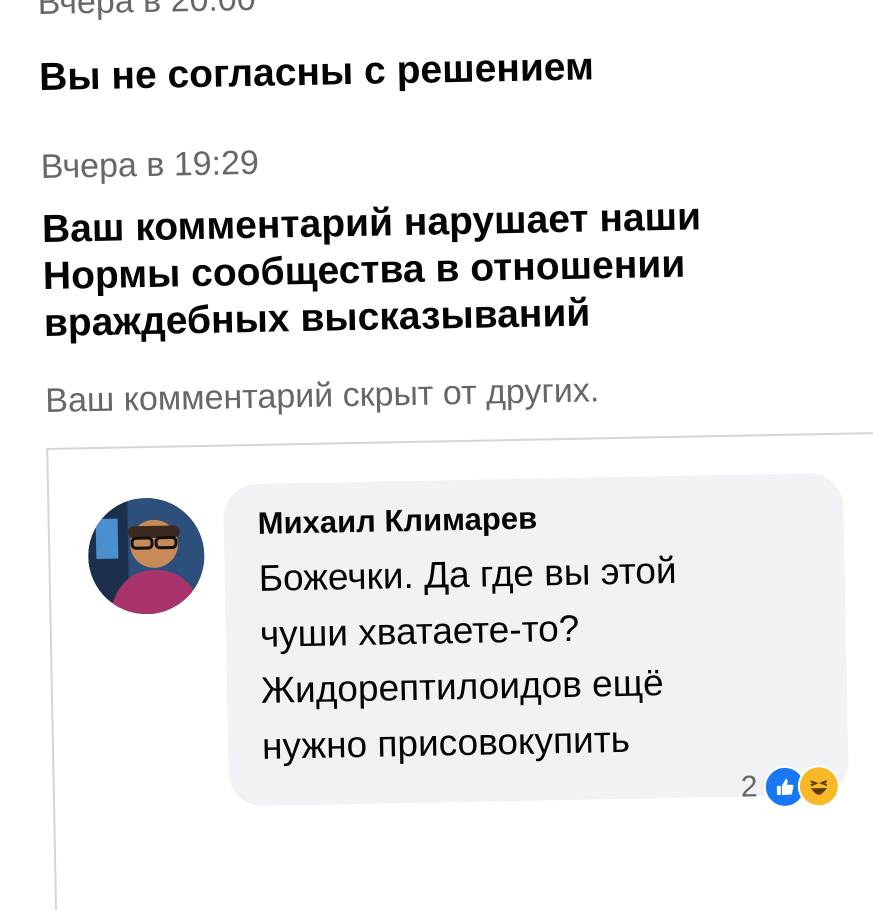  Describe the element at coordinates (446, 742) in the screenshot. I see `comment-text-line: нужно присовокупить` at that location.